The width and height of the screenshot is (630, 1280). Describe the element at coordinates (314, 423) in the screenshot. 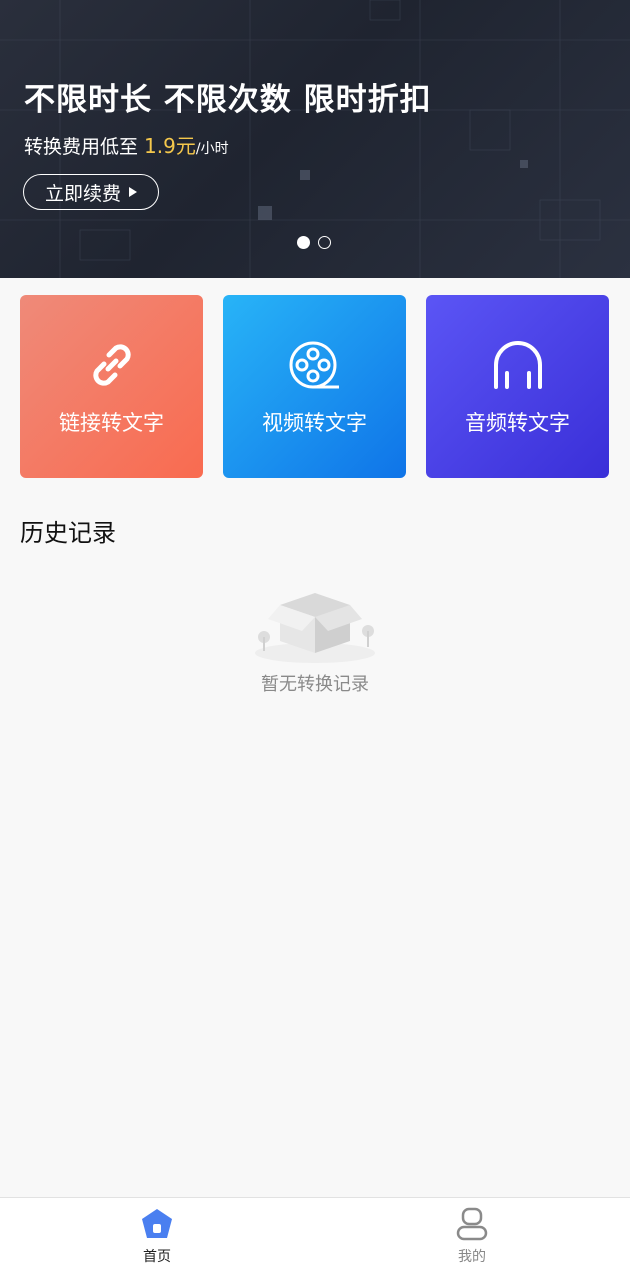

I see `video-to-text-label: 视频转文字` at that location.